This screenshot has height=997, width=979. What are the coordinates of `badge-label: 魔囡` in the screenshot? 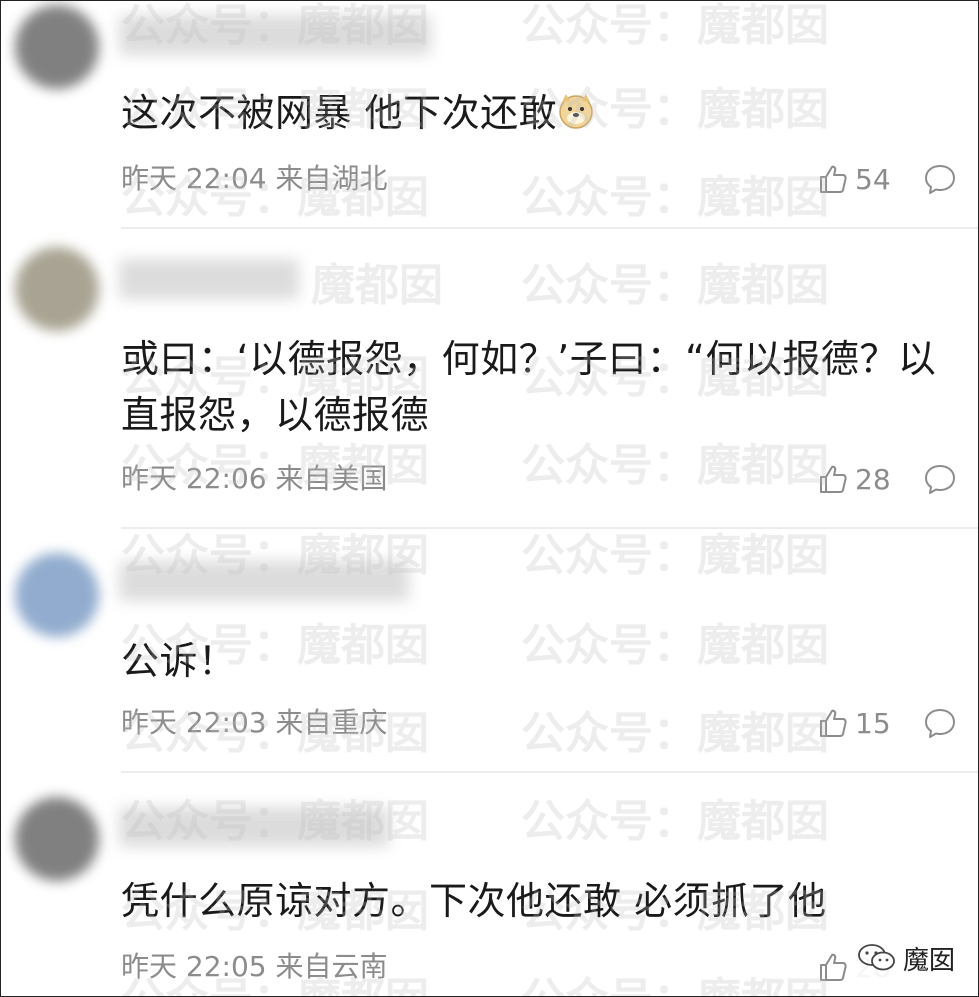 It's located at (929, 960).